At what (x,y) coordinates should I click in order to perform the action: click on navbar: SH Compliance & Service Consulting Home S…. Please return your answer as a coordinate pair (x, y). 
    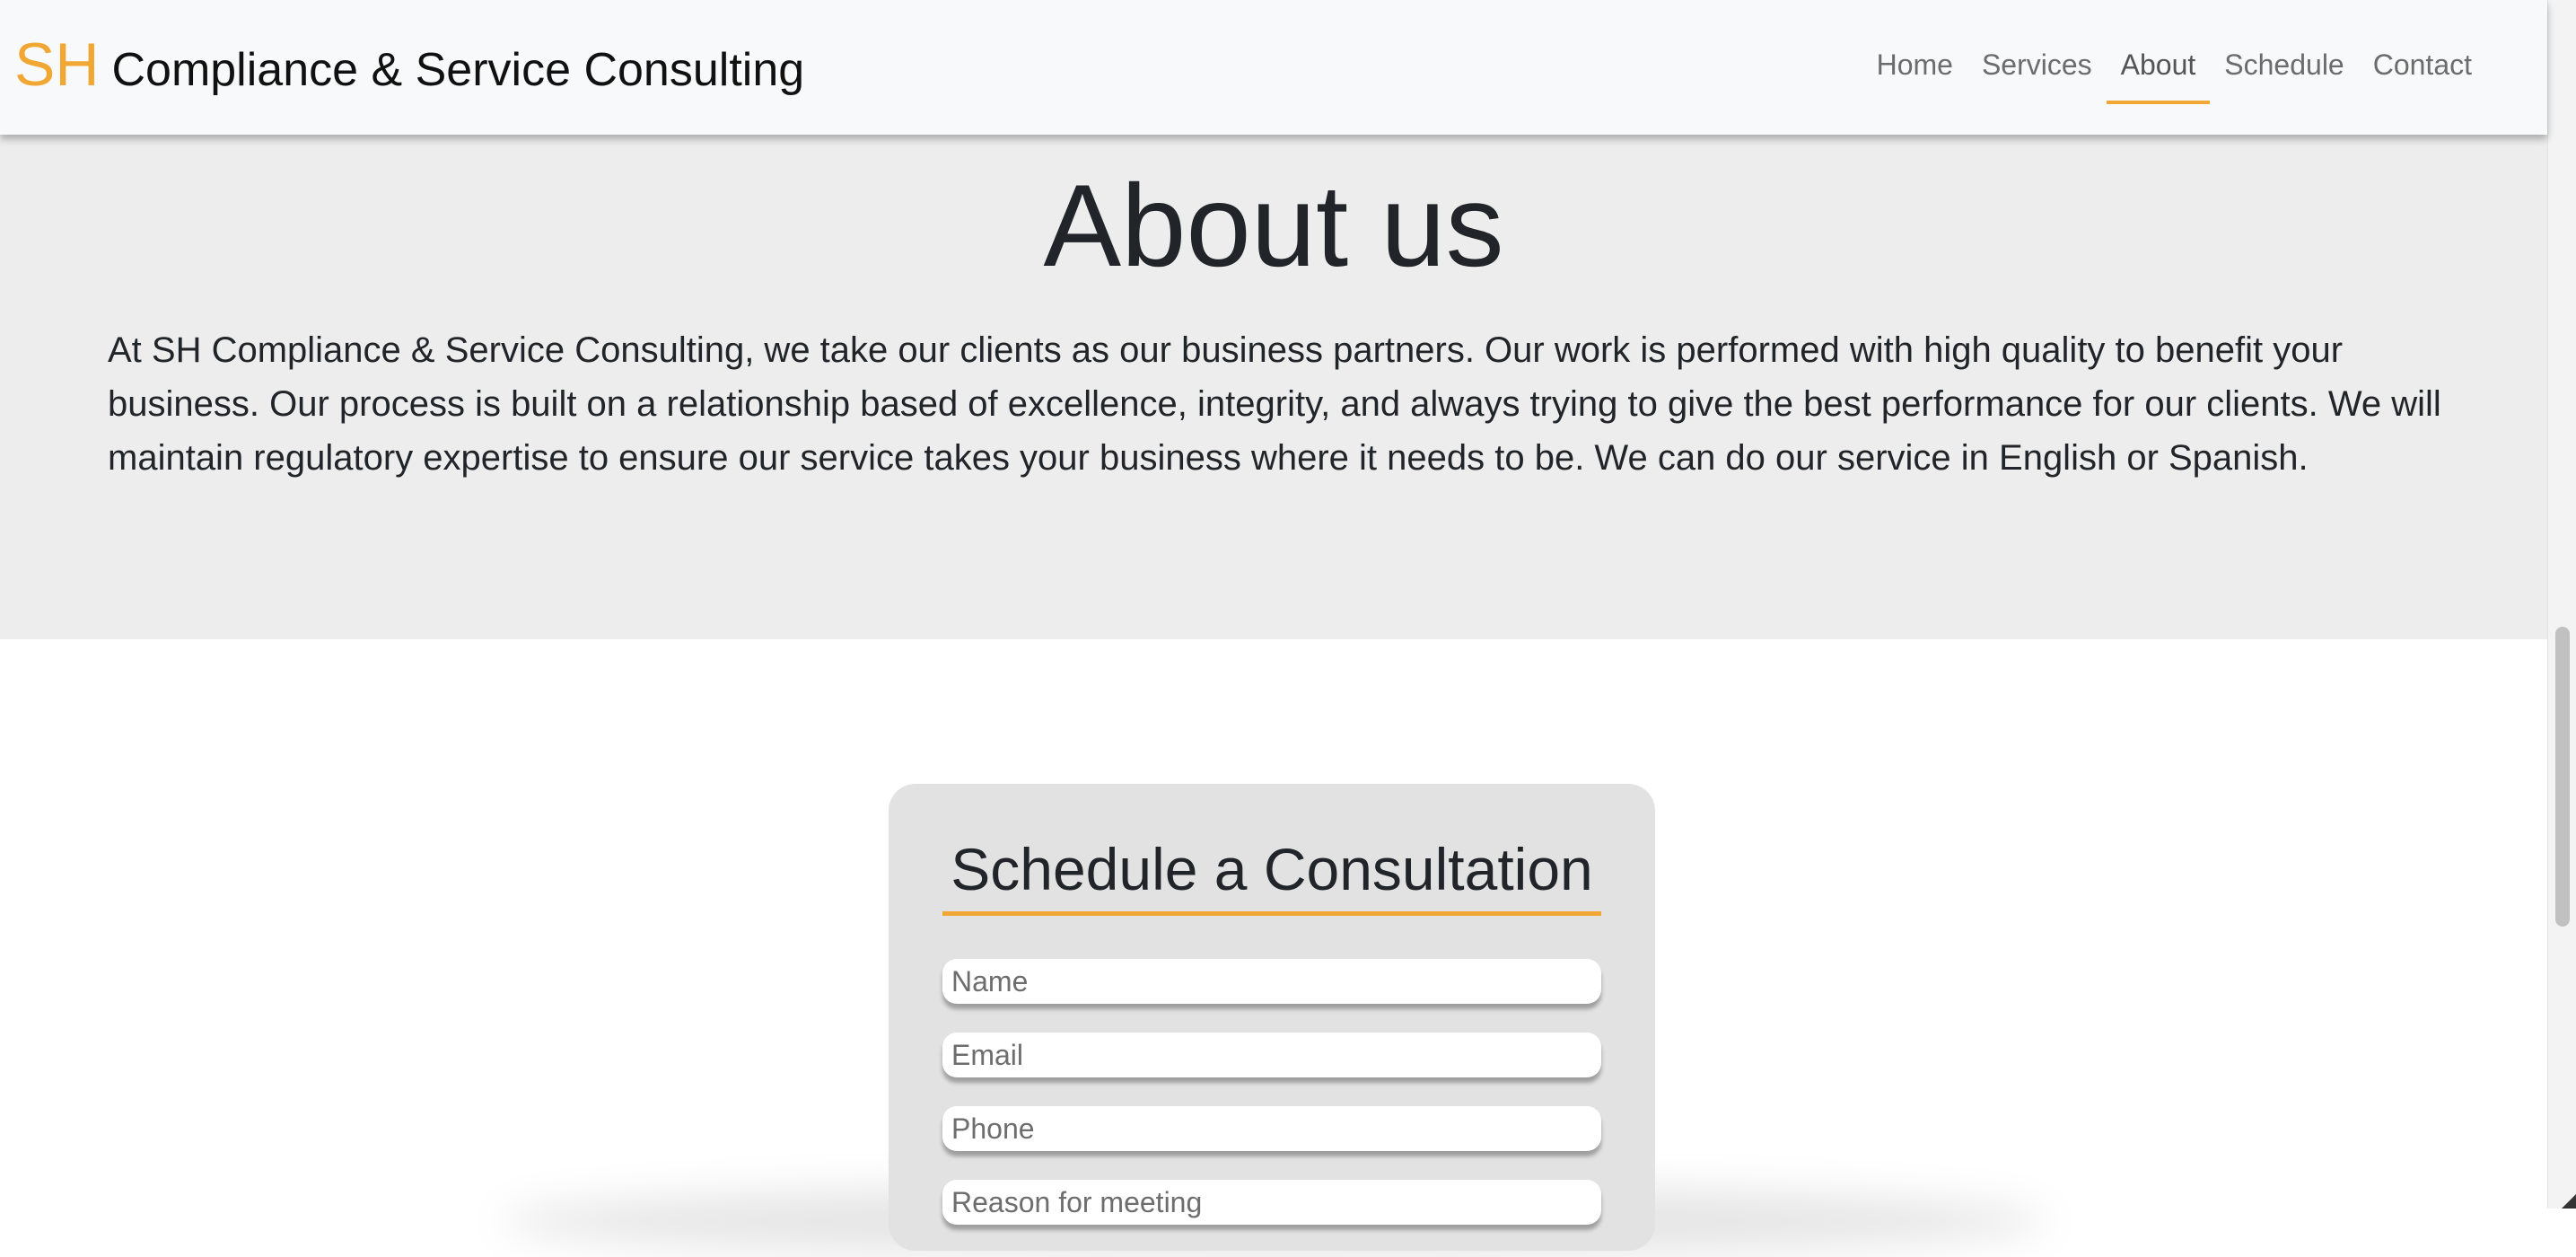
    Looking at the image, I should click on (1273, 67).